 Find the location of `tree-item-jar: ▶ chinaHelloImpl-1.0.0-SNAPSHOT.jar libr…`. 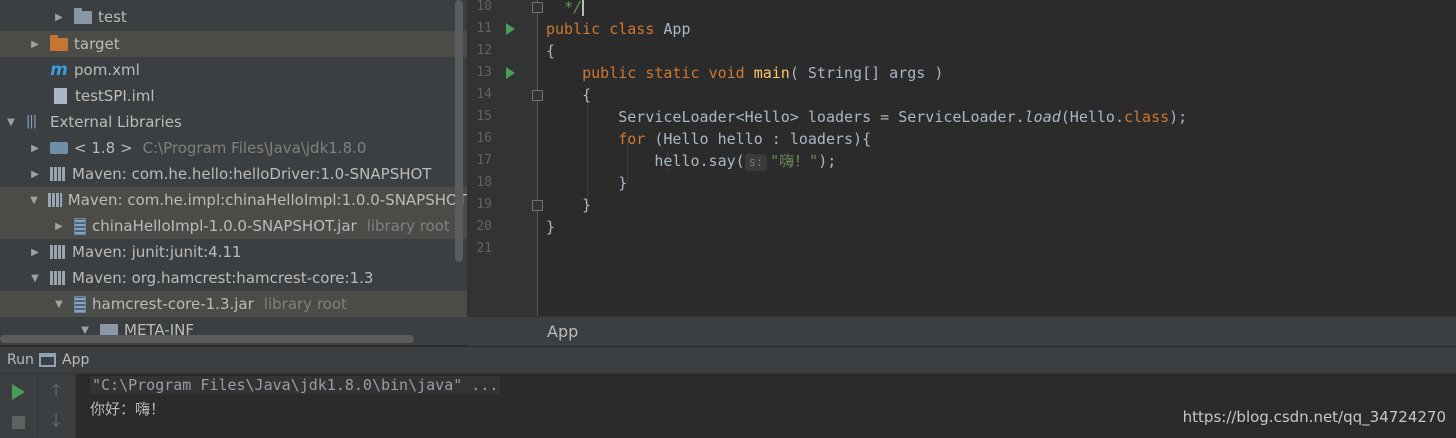

tree-item-jar: ▶ chinaHelloImpl-1.0.0-SNAPSHOT.jar libr… is located at coordinates (233, 226).